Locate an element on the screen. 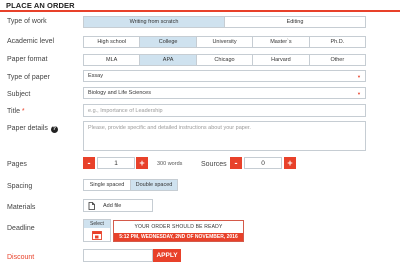 This screenshot has width=400, height=266. deadline-picker: Select is located at coordinates (97, 230).